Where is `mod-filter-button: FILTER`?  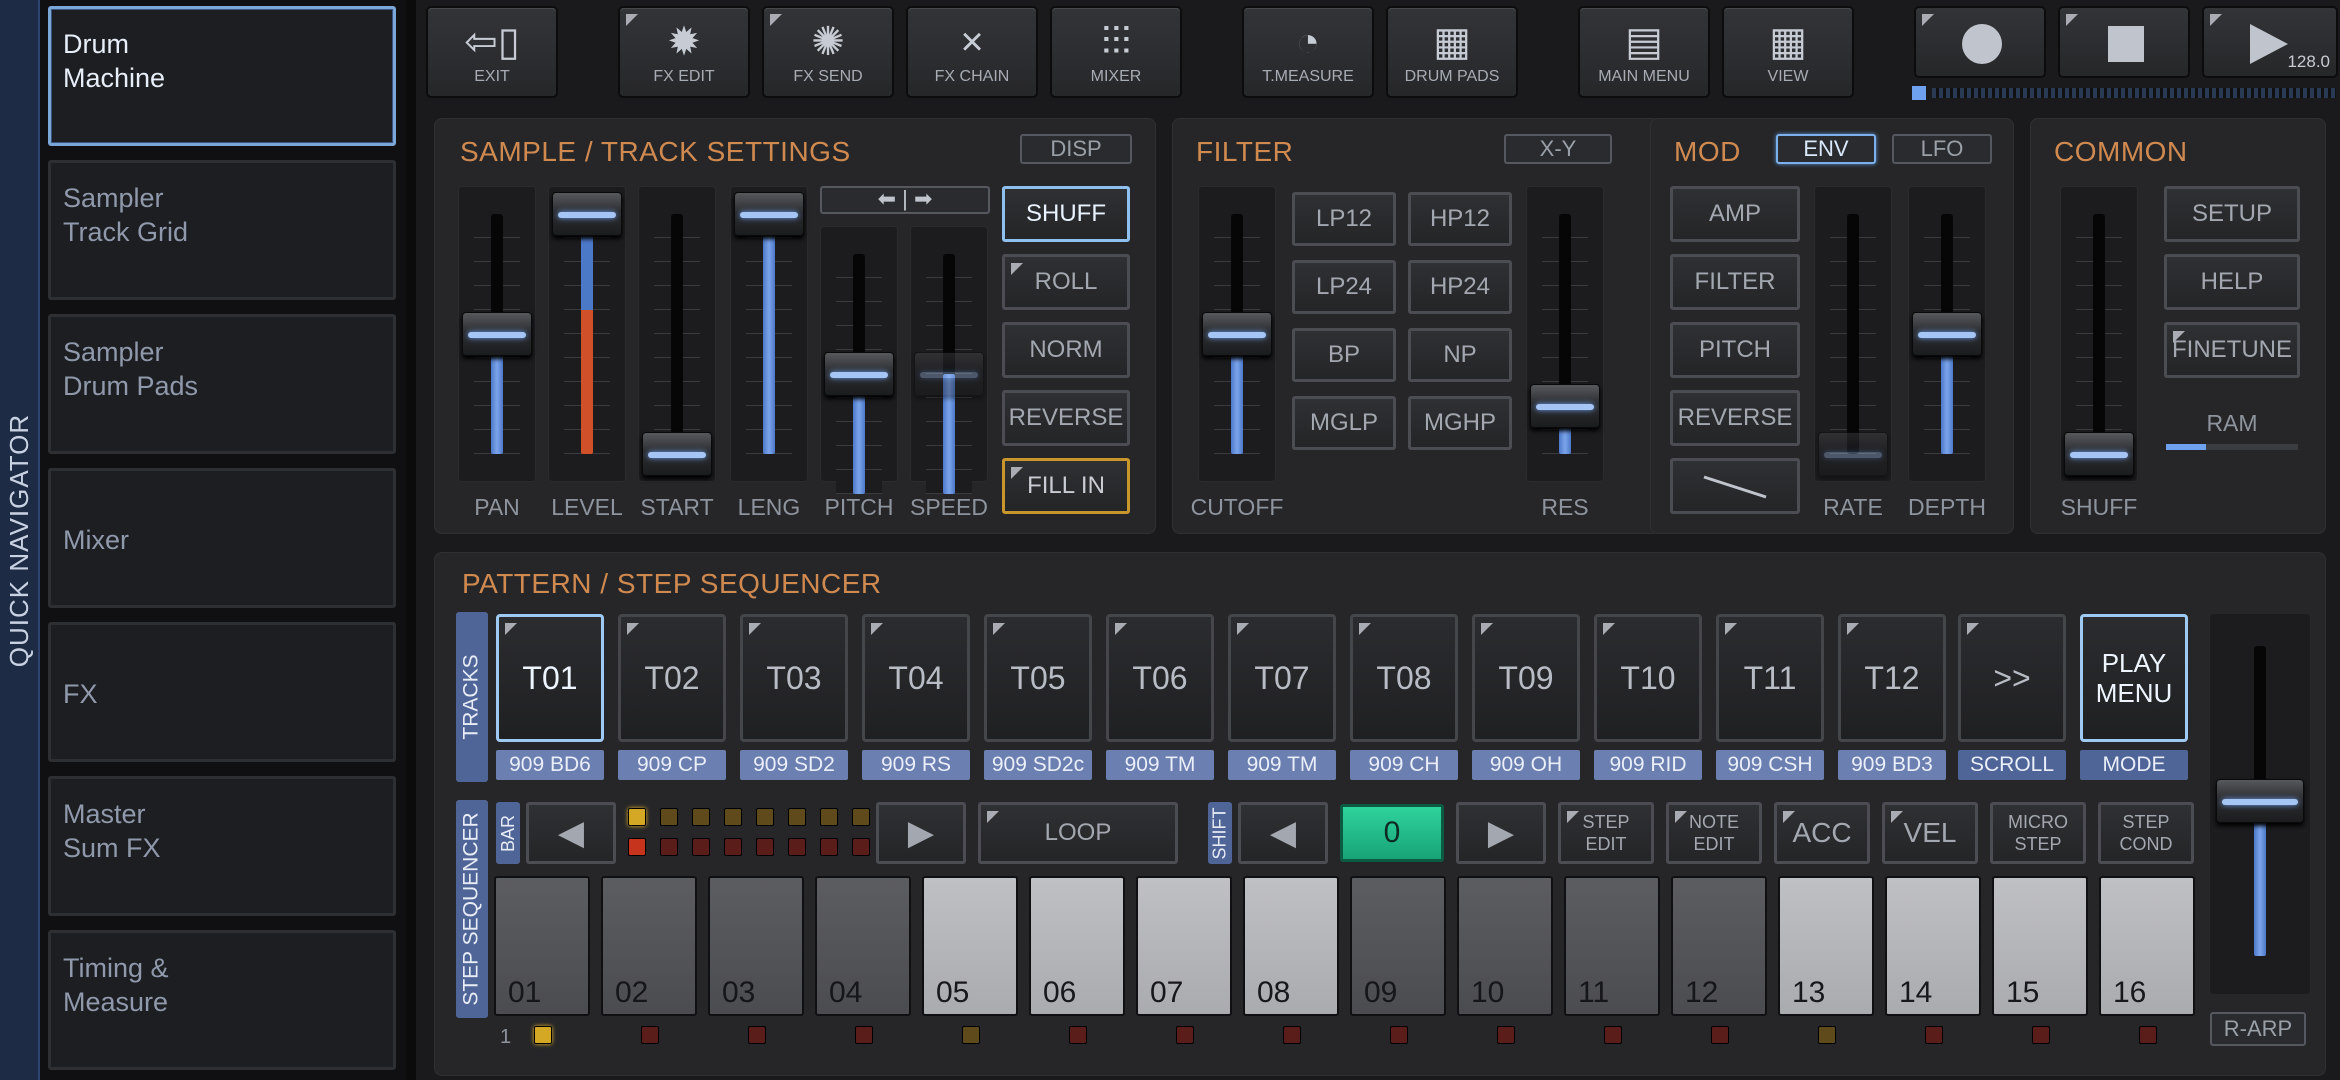 mod-filter-button: FILTER is located at coordinates (1735, 282).